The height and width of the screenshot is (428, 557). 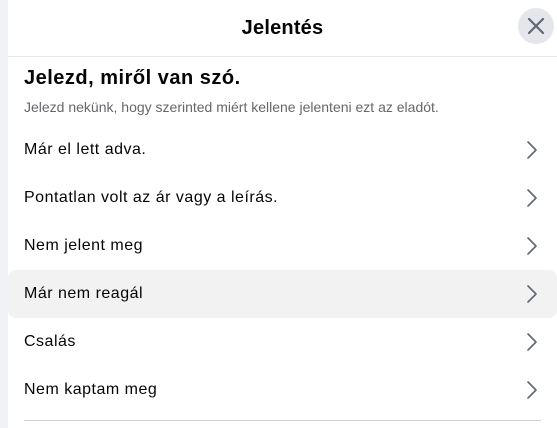 I want to click on dialog-header: Jelentés, so click(x=282, y=28).